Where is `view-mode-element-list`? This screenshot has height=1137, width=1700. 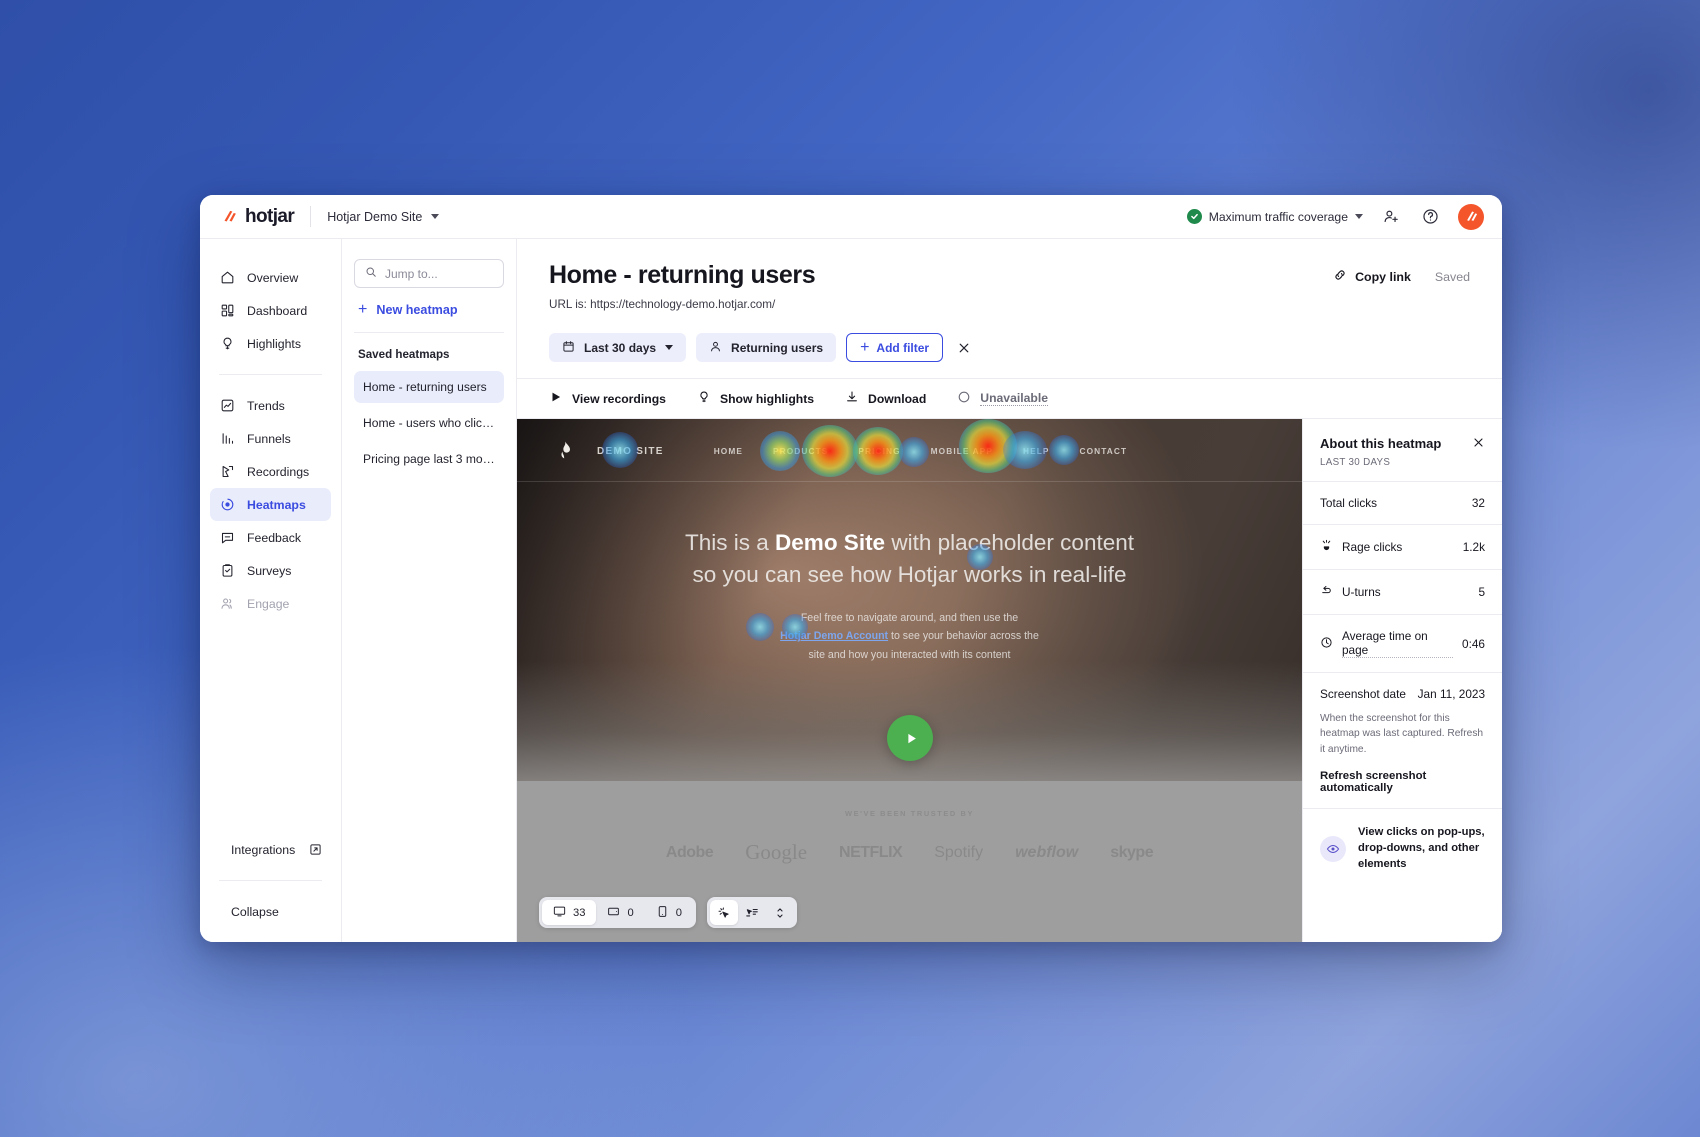 view-mode-element-list is located at coordinates (752, 912).